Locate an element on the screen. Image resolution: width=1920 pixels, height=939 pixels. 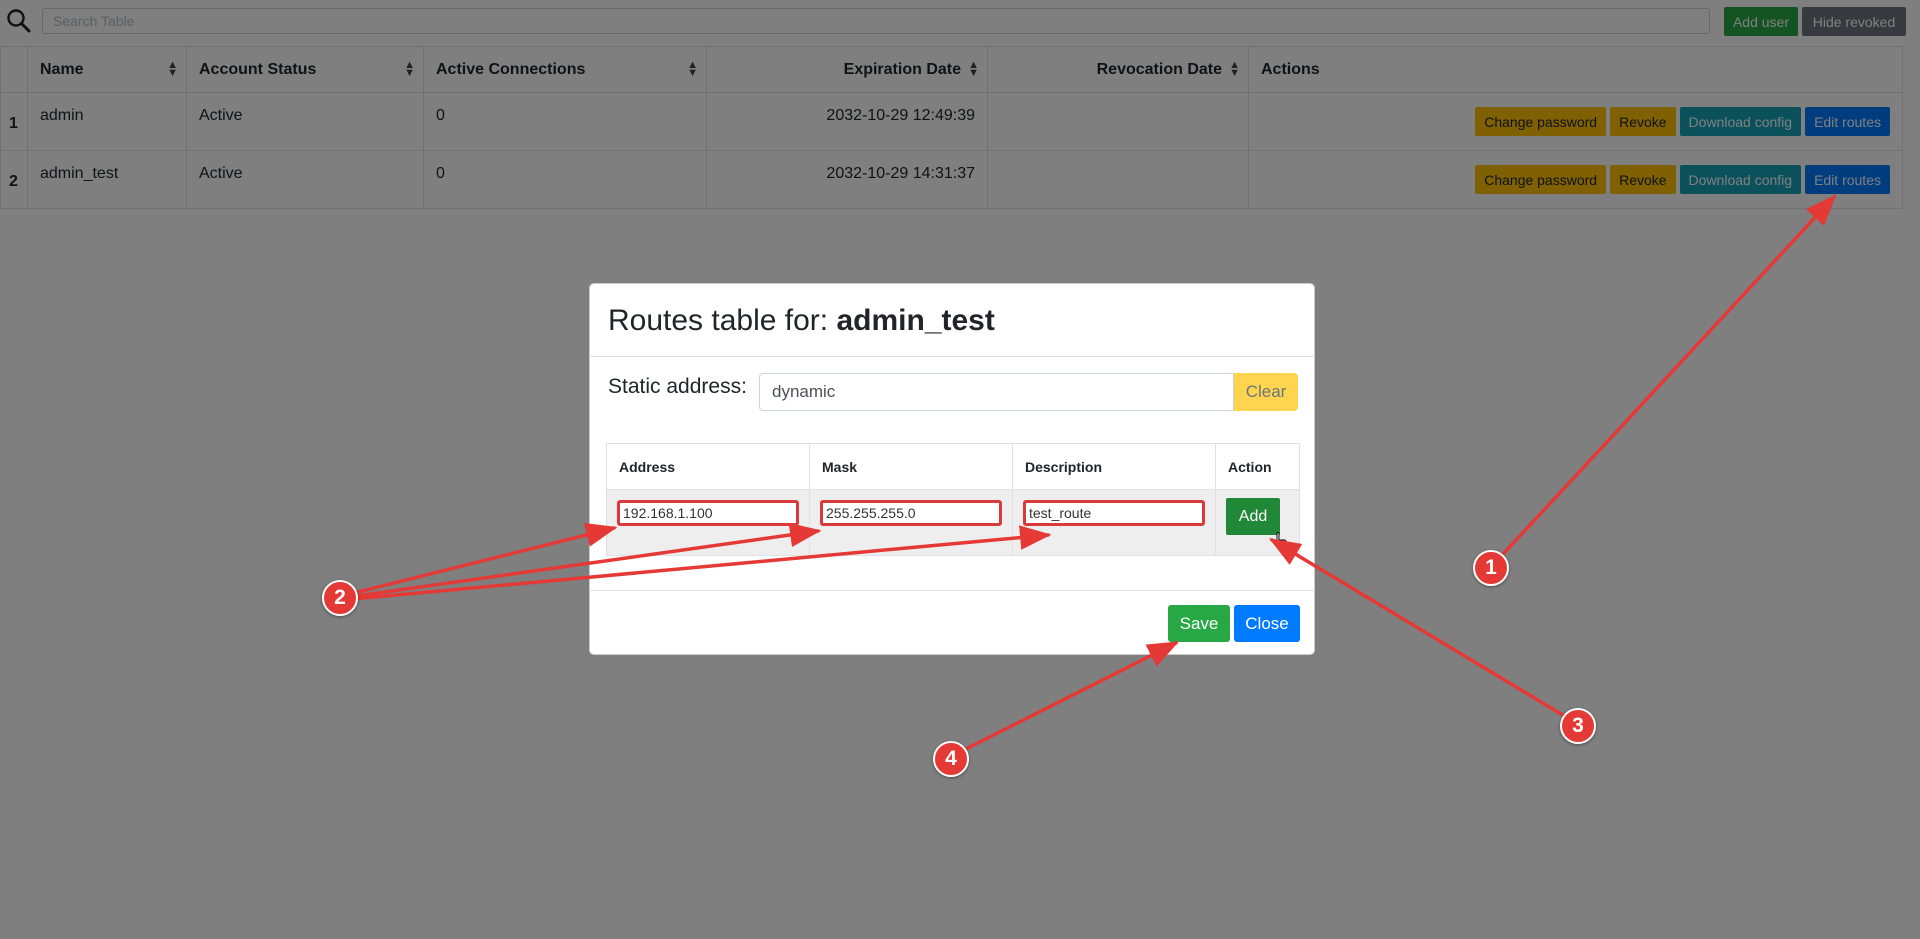
routes-table-header: Address Mask Description Action is located at coordinates (953, 466).